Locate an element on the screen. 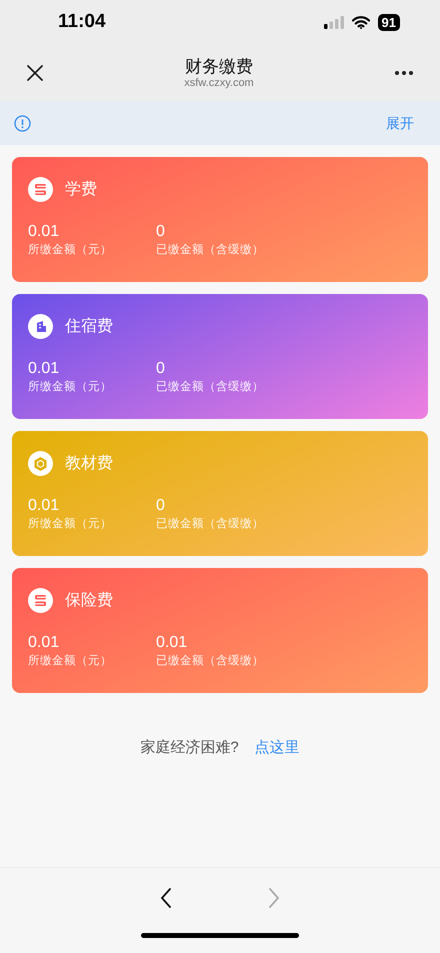 Image resolution: width=440 pixels, height=953 pixels. back-icon is located at coordinates (166, 897).